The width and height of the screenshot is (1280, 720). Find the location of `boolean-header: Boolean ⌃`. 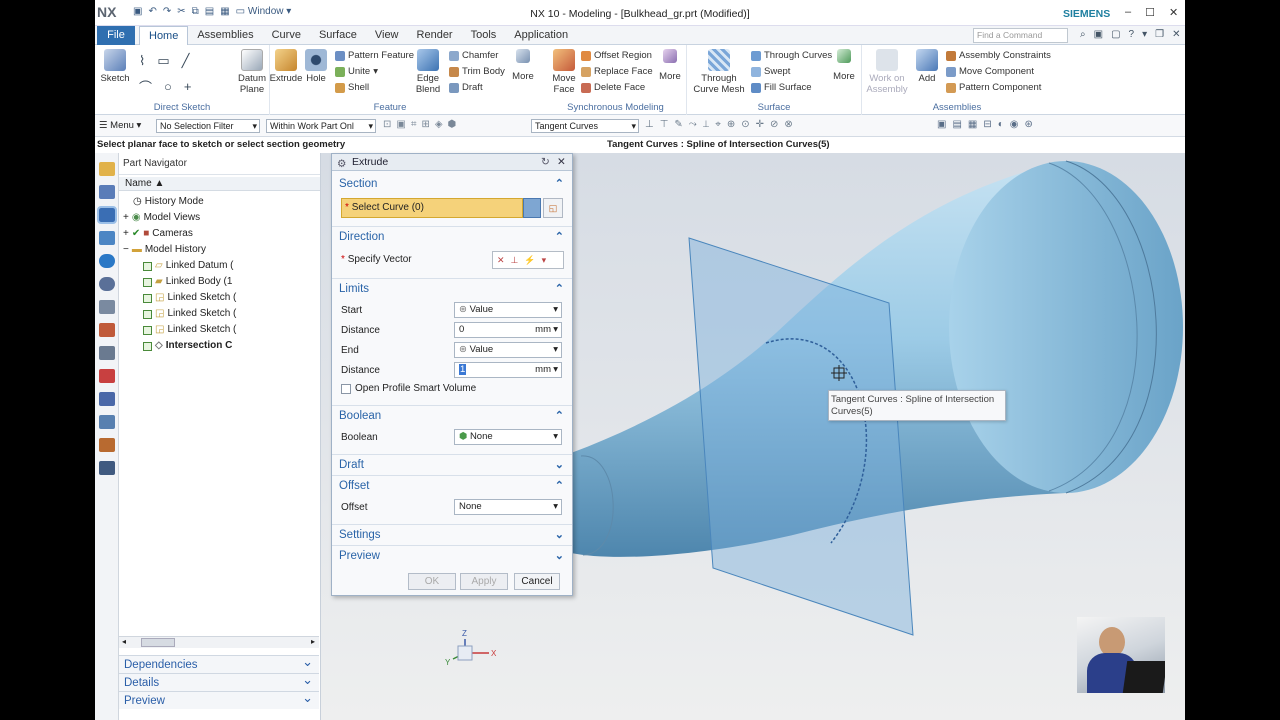

boolean-header: Boolean ⌃ is located at coordinates (452, 415).